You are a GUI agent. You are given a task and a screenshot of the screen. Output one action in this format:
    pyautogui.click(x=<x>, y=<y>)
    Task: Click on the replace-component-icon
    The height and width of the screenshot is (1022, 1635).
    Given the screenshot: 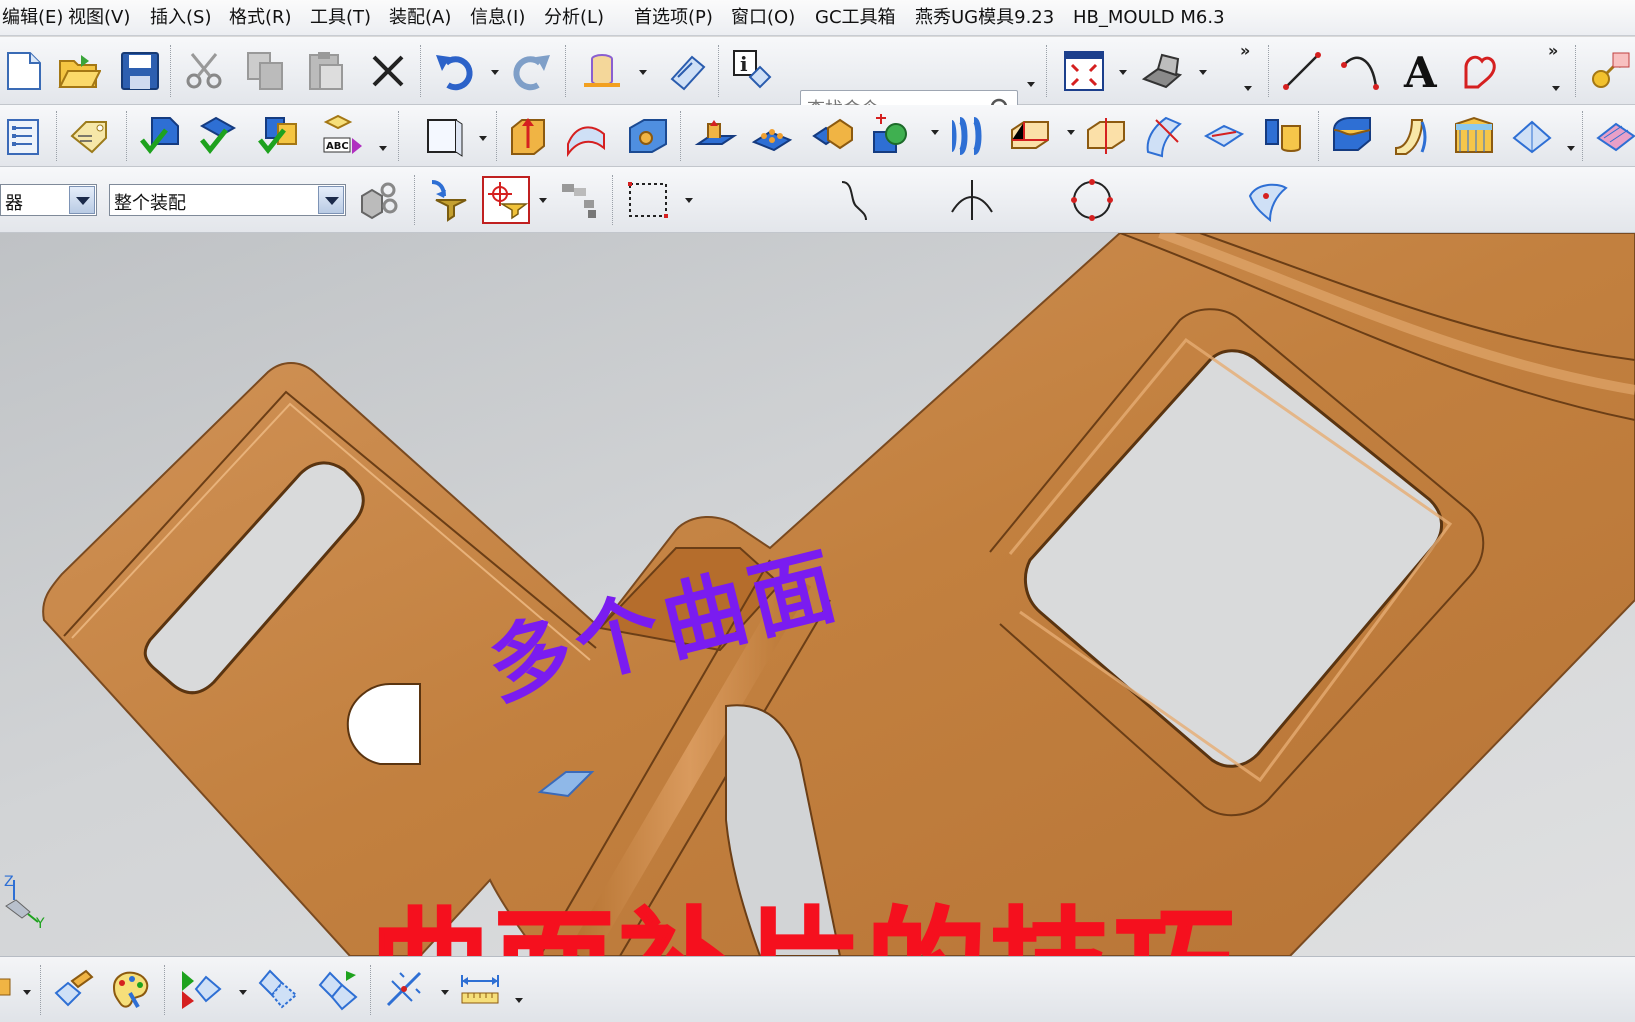 What is the action you would take?
    pyautogui.click(x=278, y=136)
    